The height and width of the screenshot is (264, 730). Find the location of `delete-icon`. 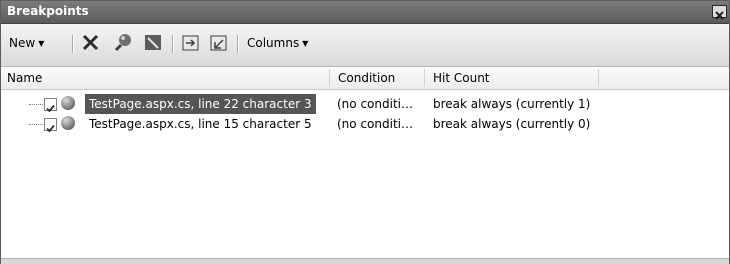

delete-icon is located at coordinates (90, 42).